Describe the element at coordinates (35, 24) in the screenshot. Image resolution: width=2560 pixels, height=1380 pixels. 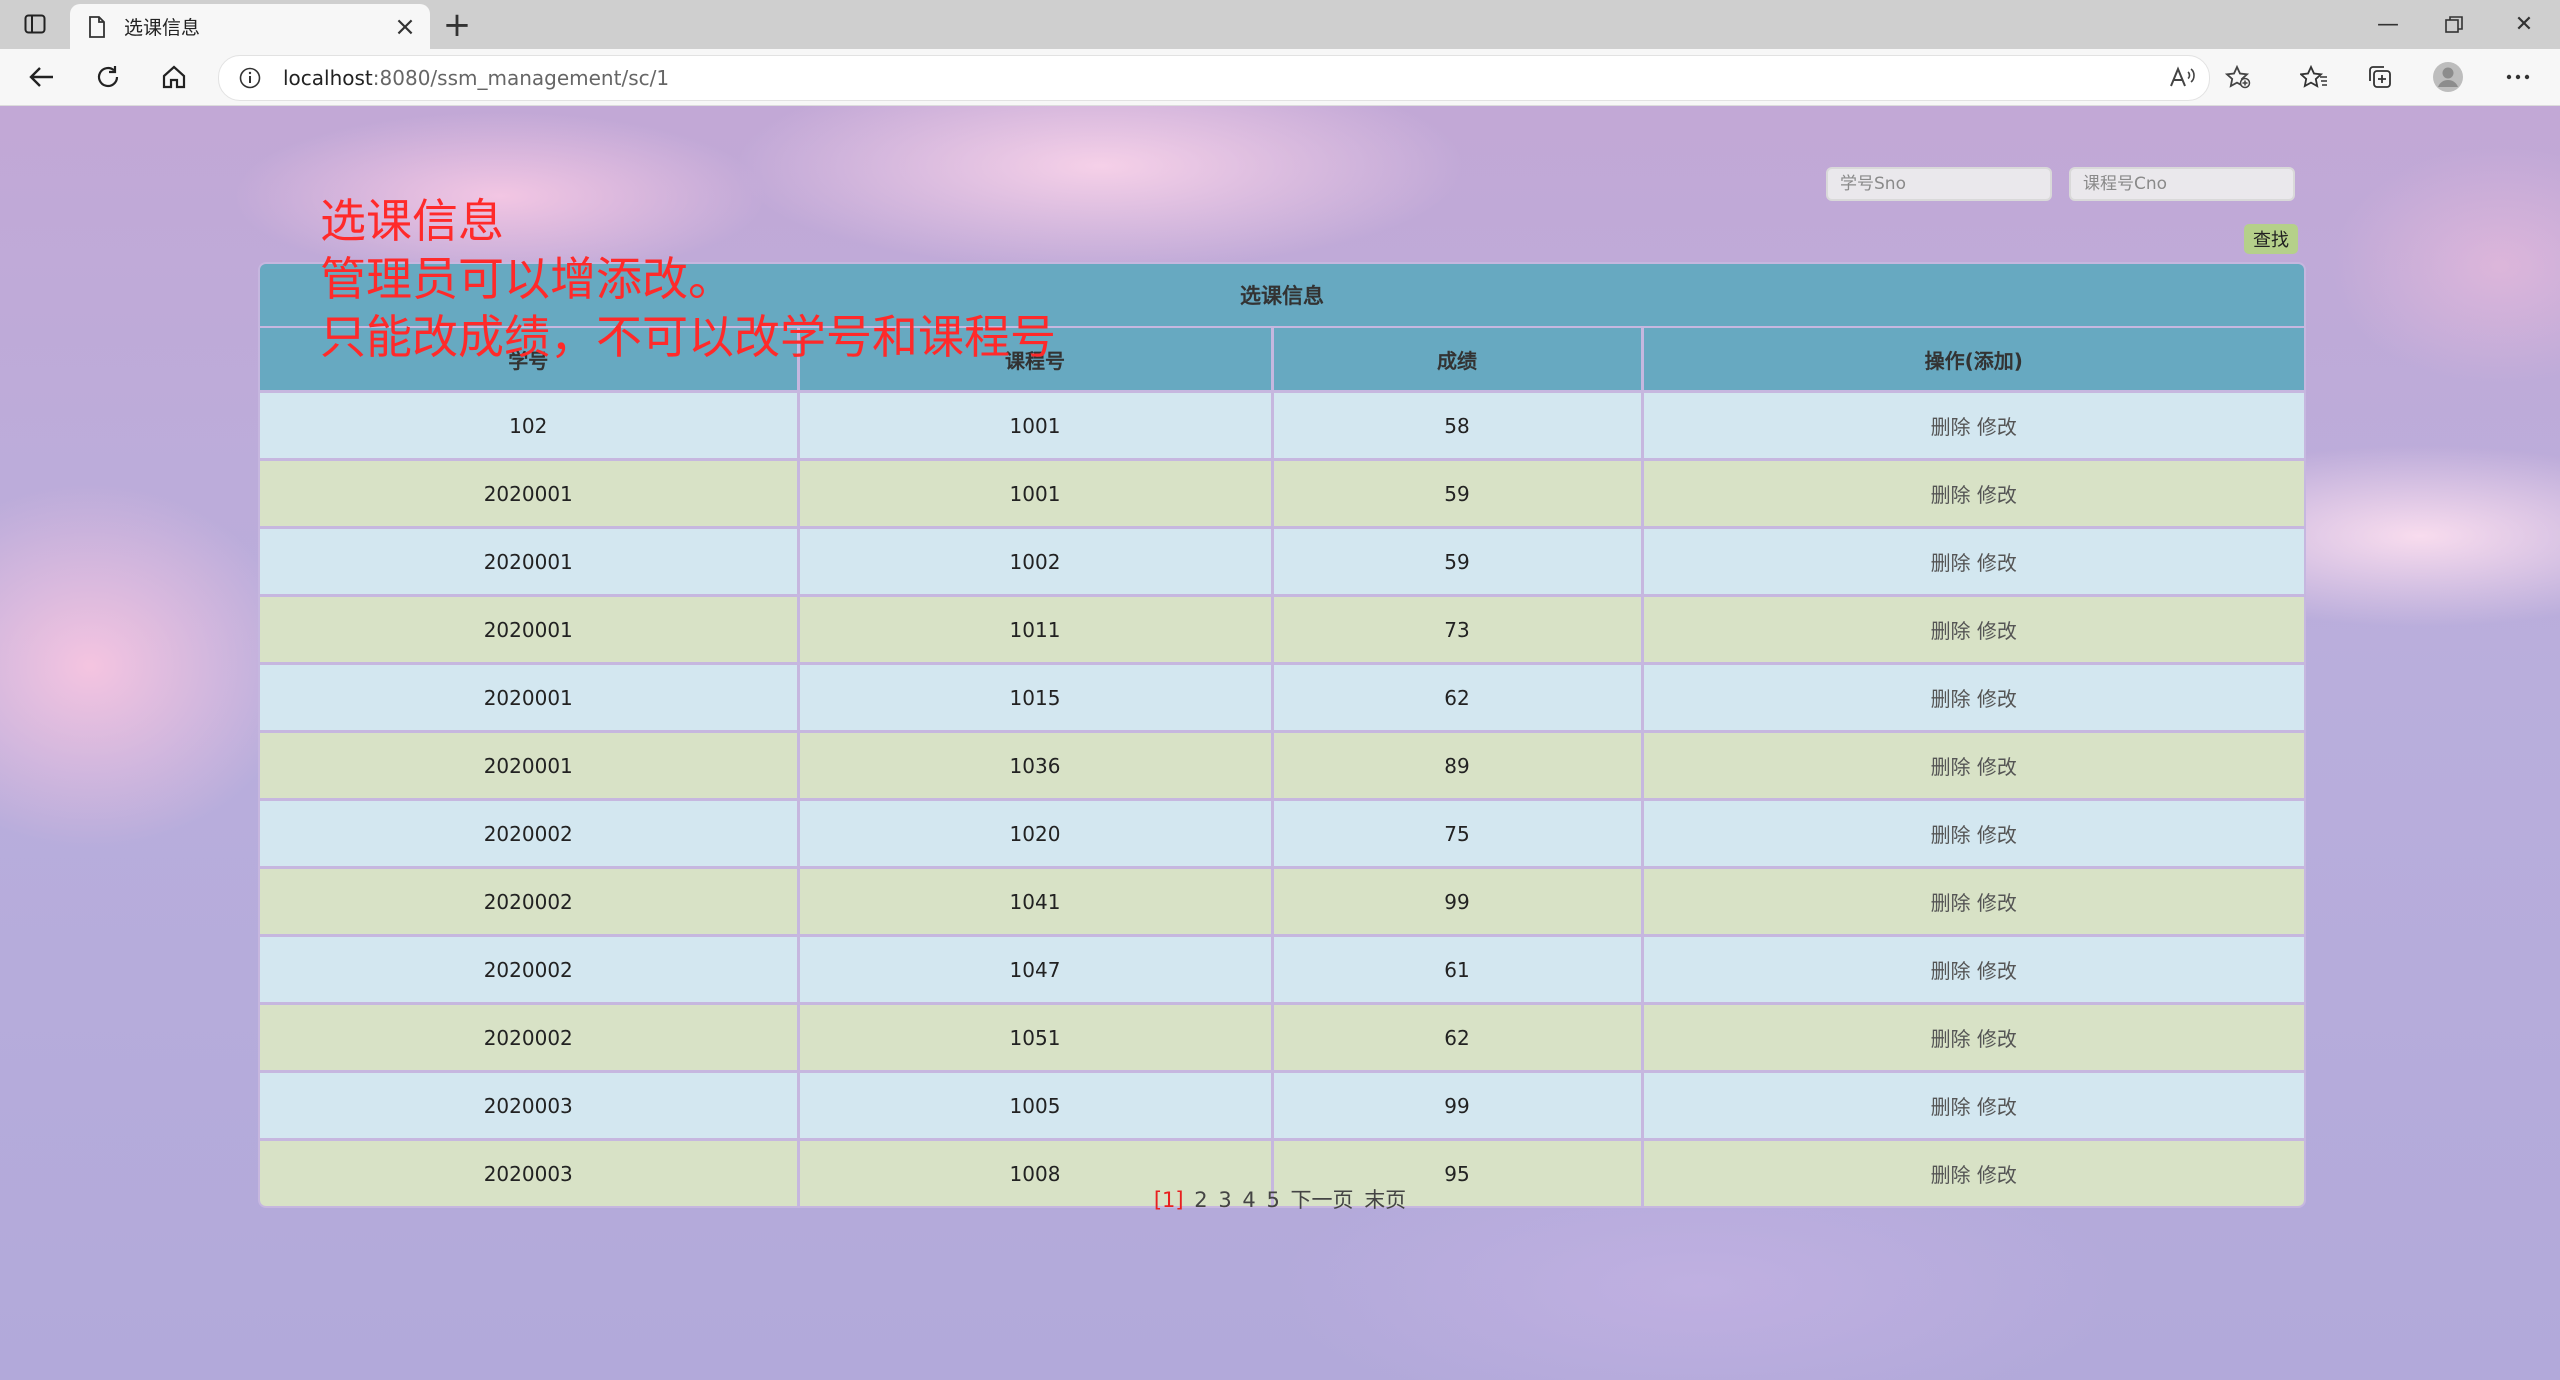
I see `tab-actions-icon` at that location.